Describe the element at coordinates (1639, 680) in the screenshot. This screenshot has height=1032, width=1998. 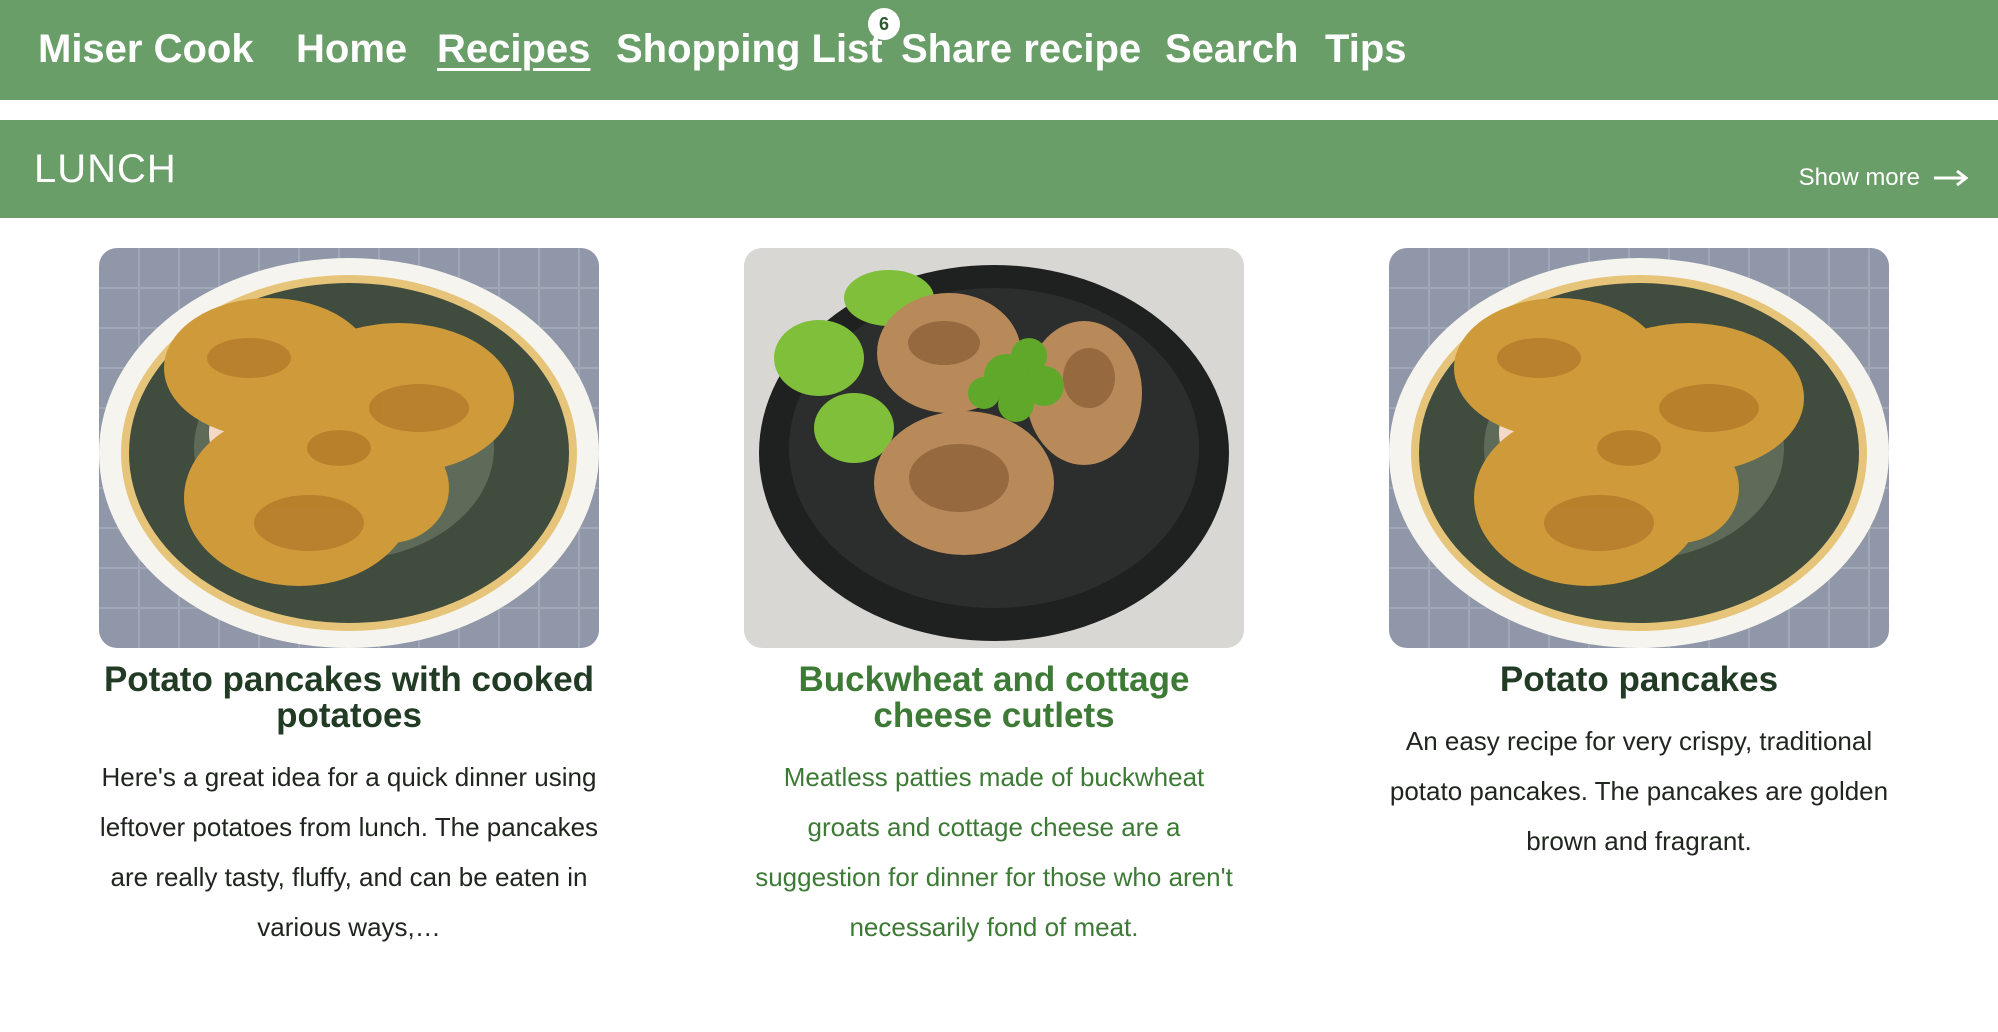
I see `recipe-title: Potato pancakes` at that location.